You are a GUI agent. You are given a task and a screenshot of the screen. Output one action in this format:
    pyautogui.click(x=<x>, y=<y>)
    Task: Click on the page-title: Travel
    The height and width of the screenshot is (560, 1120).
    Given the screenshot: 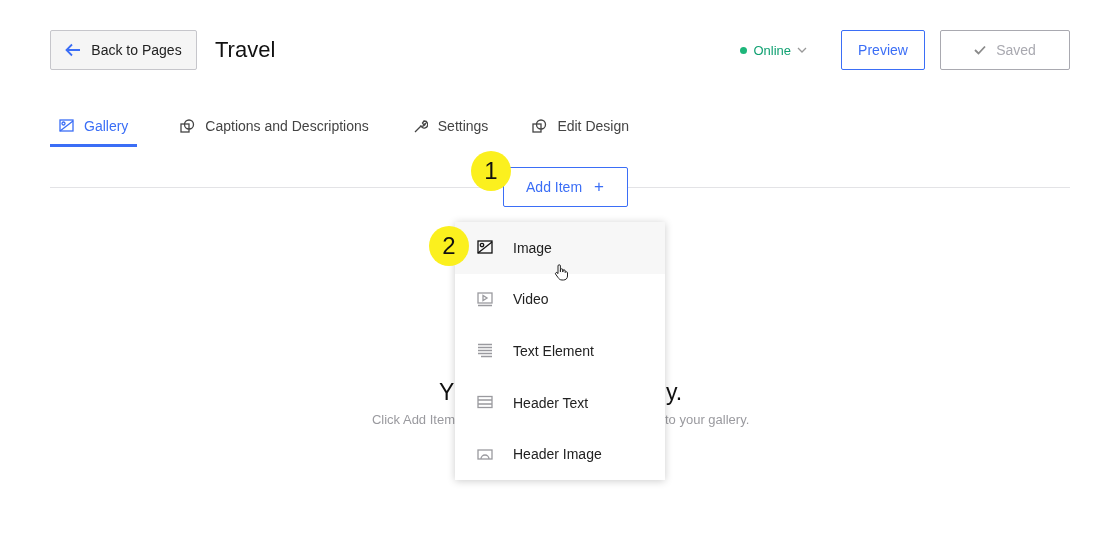 What is the action you would take?
    pyautogui.click(x=245, y=50)
    